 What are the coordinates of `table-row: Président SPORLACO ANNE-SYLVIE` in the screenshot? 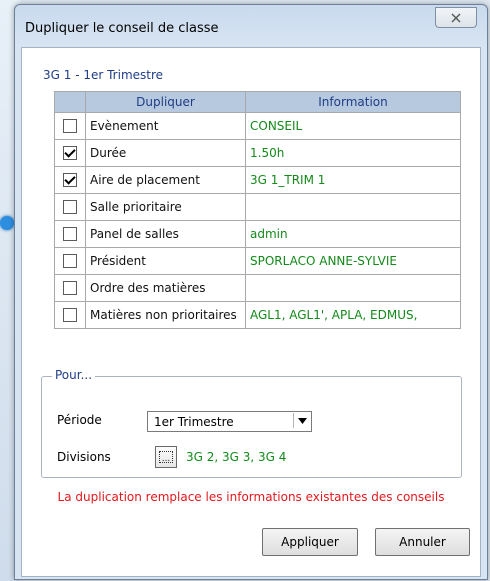 It's located at (257, 261).